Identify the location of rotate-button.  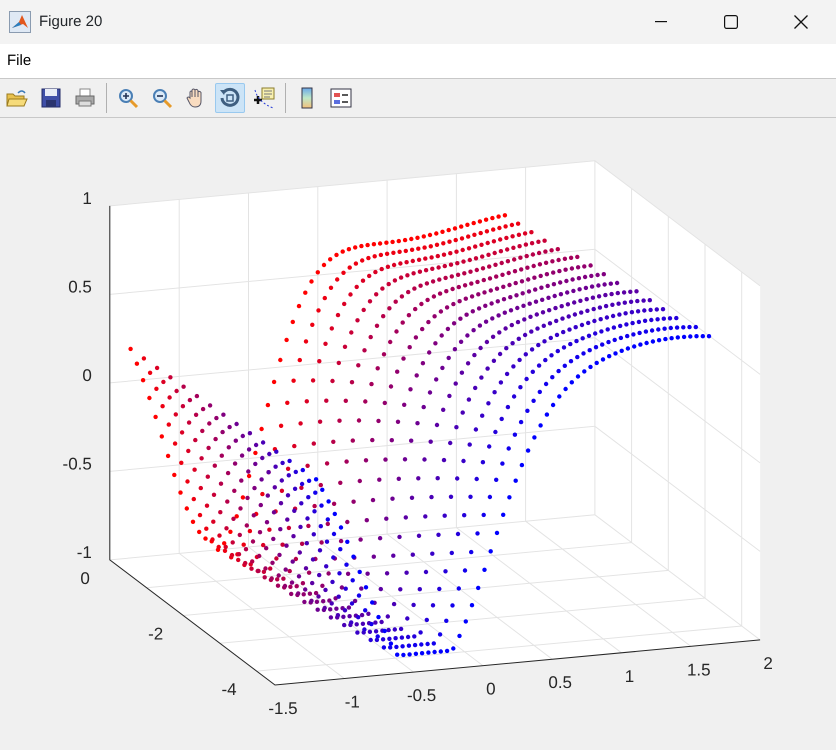
(230, 98).